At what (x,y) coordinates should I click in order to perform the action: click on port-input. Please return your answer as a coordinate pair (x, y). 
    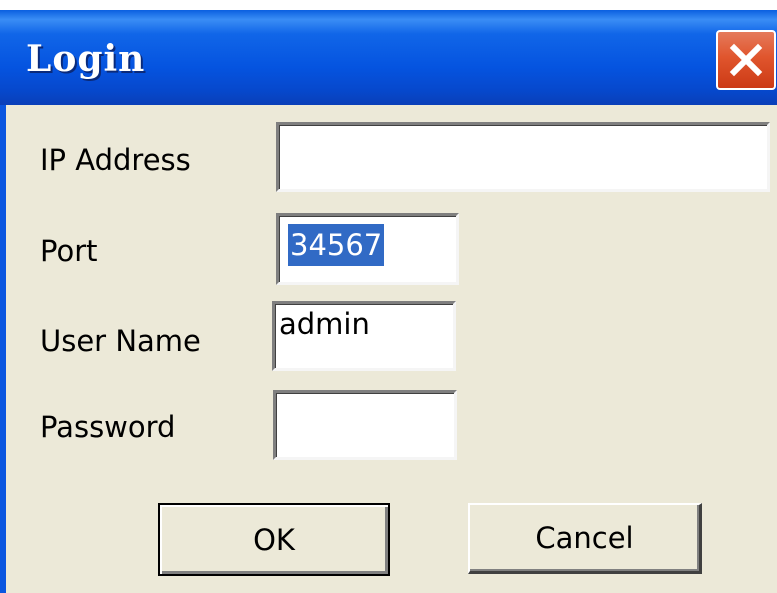
    Looking at the image, I should click on (367, 249).